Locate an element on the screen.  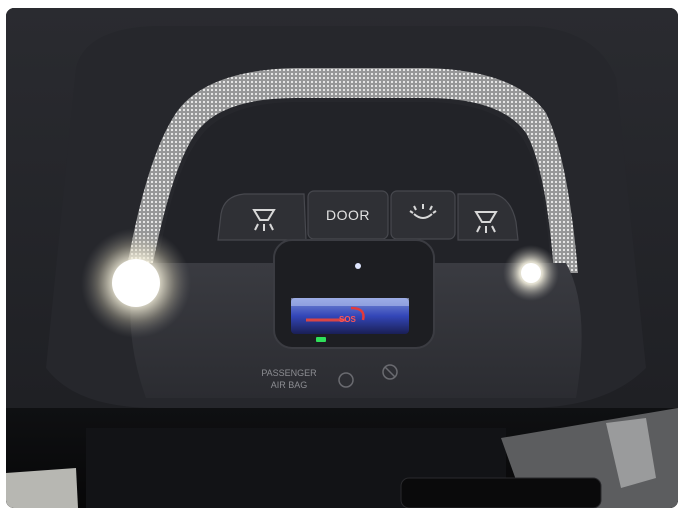
passenger-airbag-label-line1: PASSENGER is located at coordinates (289, 373).